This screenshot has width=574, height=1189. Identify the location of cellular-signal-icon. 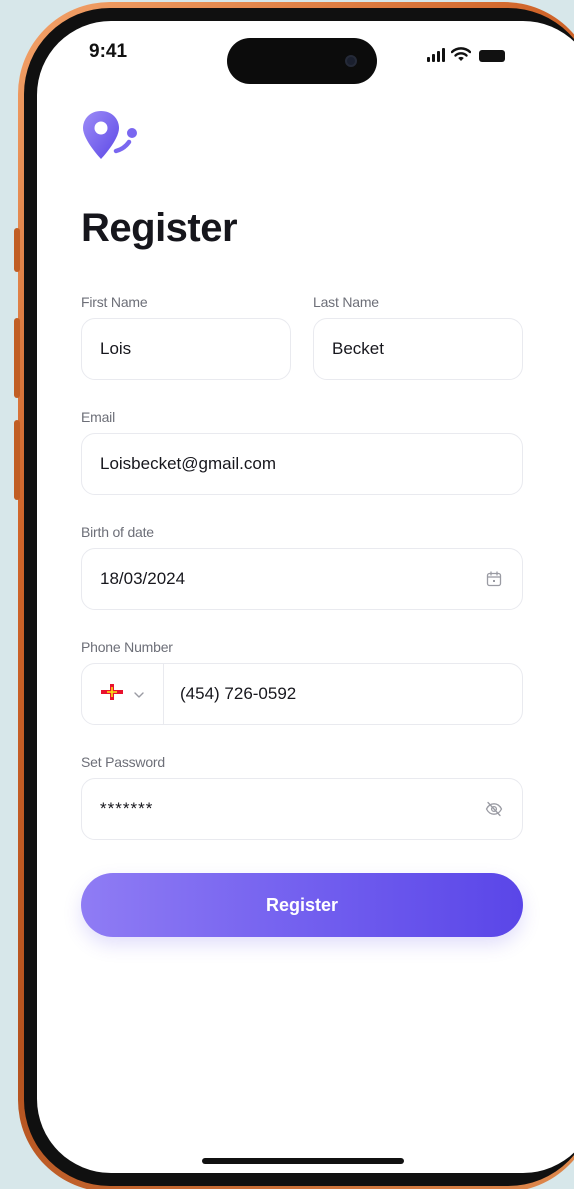
(436, 55).